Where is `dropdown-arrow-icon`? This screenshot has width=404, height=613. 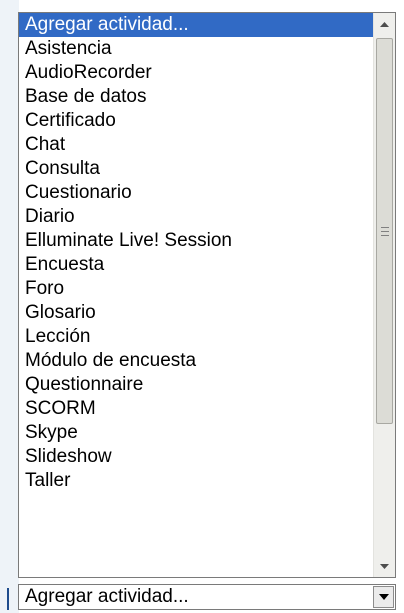
dropdown-arrow-icon is located at coordinates (383, 597).